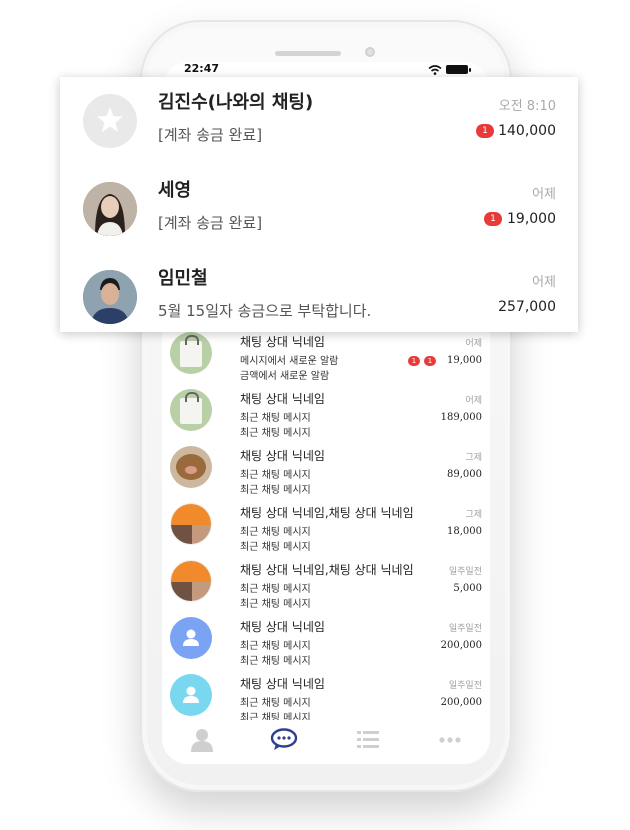 Image resolution: width=630 pixels, height=830 pixels. I want to click on chat-message: 5월 15일자 송금으로 부탁합니다., so click(265, 311).